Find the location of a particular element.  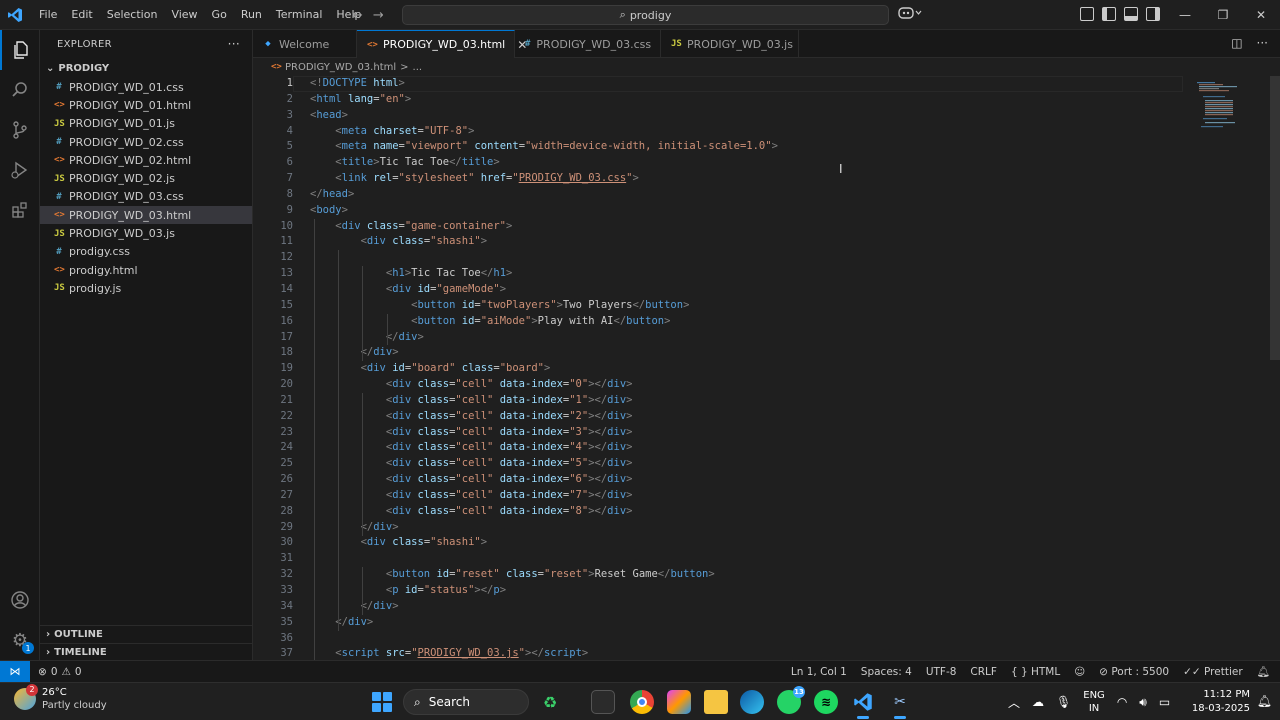

encoding: UTF-8 is located at coordinates (941, 672).